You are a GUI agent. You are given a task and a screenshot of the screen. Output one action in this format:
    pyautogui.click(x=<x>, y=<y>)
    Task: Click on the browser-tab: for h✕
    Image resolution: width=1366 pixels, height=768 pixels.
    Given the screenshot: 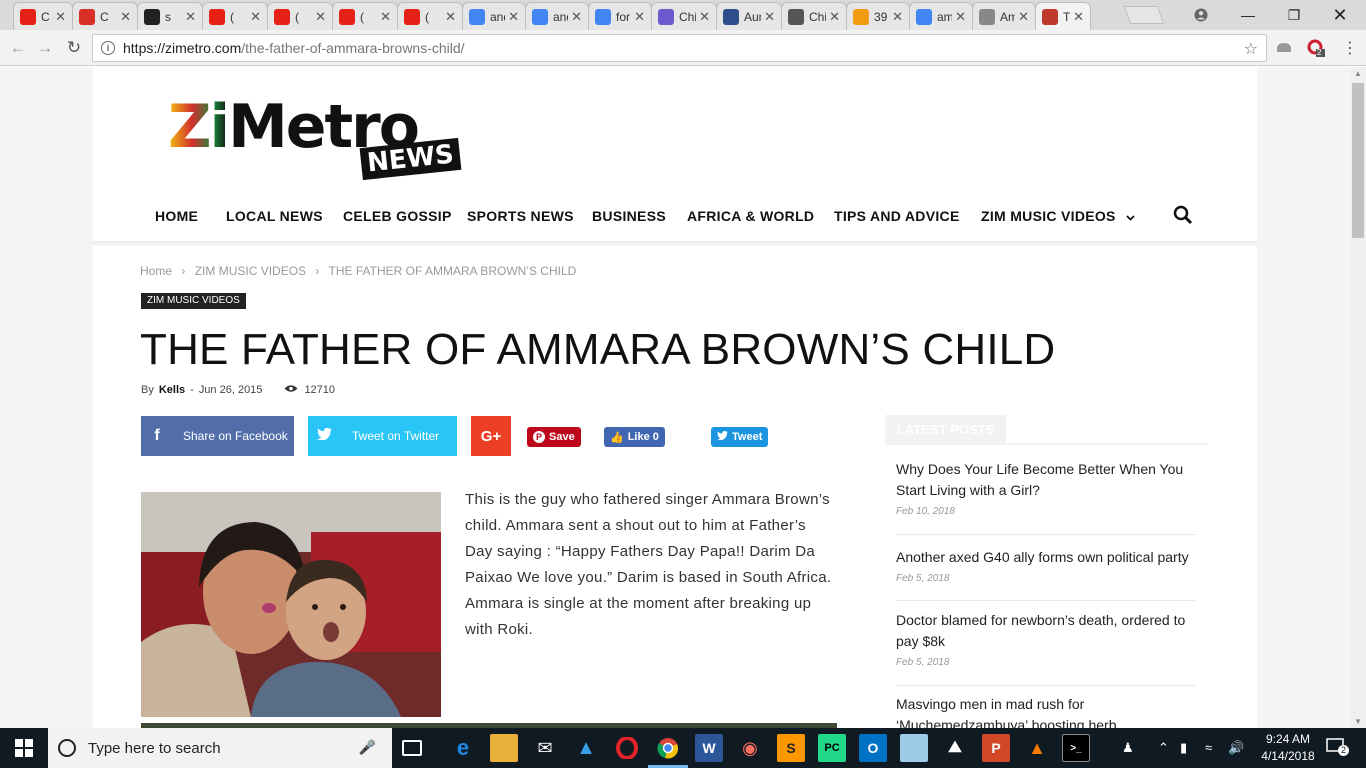 What is the action you would take?
    pyautogui.click(x=620, y=16)
    